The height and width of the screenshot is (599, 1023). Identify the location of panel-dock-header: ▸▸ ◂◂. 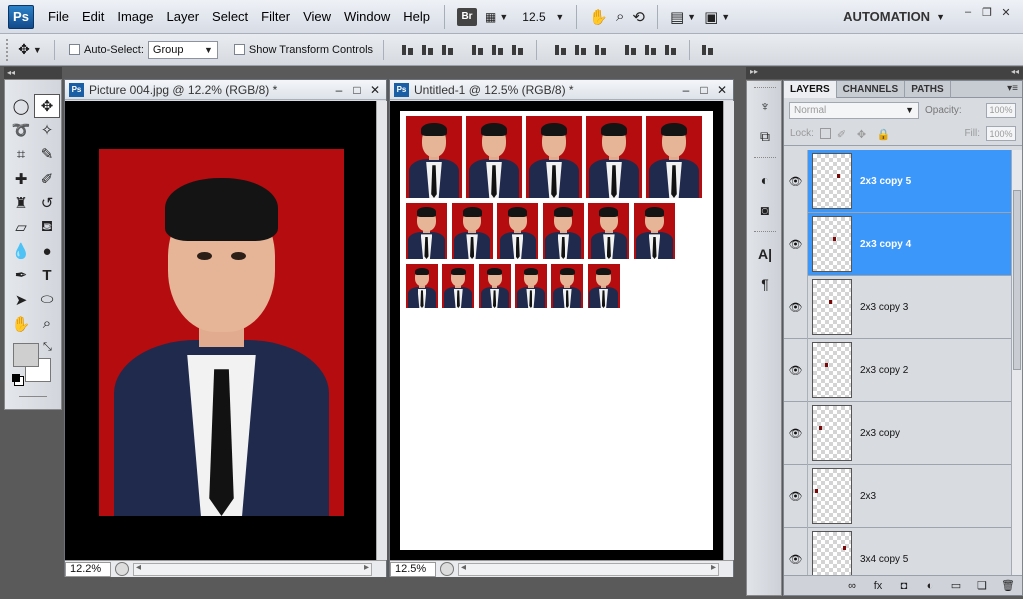
(884, 73).